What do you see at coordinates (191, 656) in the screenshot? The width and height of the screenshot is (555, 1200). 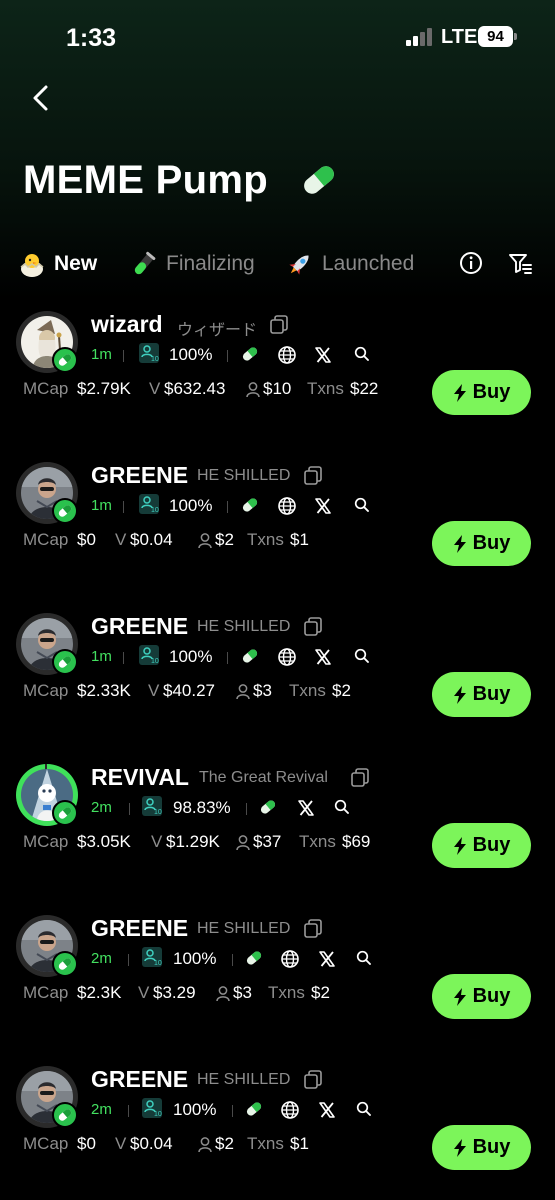 I see `holders-percent: 100%` at bounding box center [191, 656].